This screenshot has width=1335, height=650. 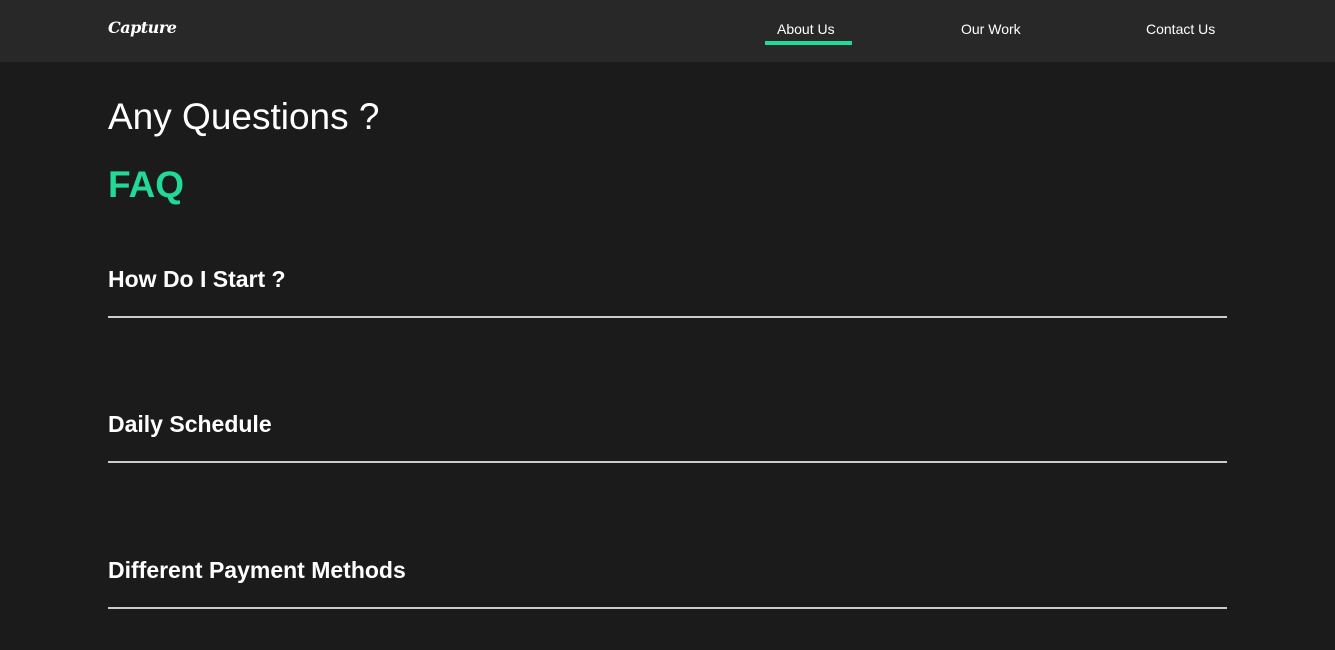 What do you see at coordinates (991, 29) in the screenshot?
I see `nav-link-our-work: Our Work` at bounding box center [991, 29].